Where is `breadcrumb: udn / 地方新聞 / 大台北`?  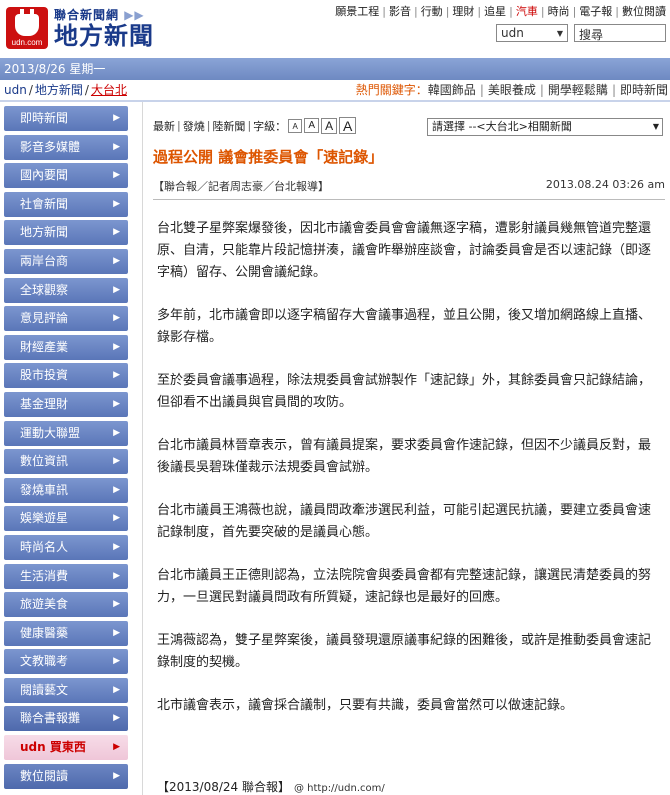
breadcrumb: udn / 地方新聞 / 大台北 is located at coordinates (65, 90).